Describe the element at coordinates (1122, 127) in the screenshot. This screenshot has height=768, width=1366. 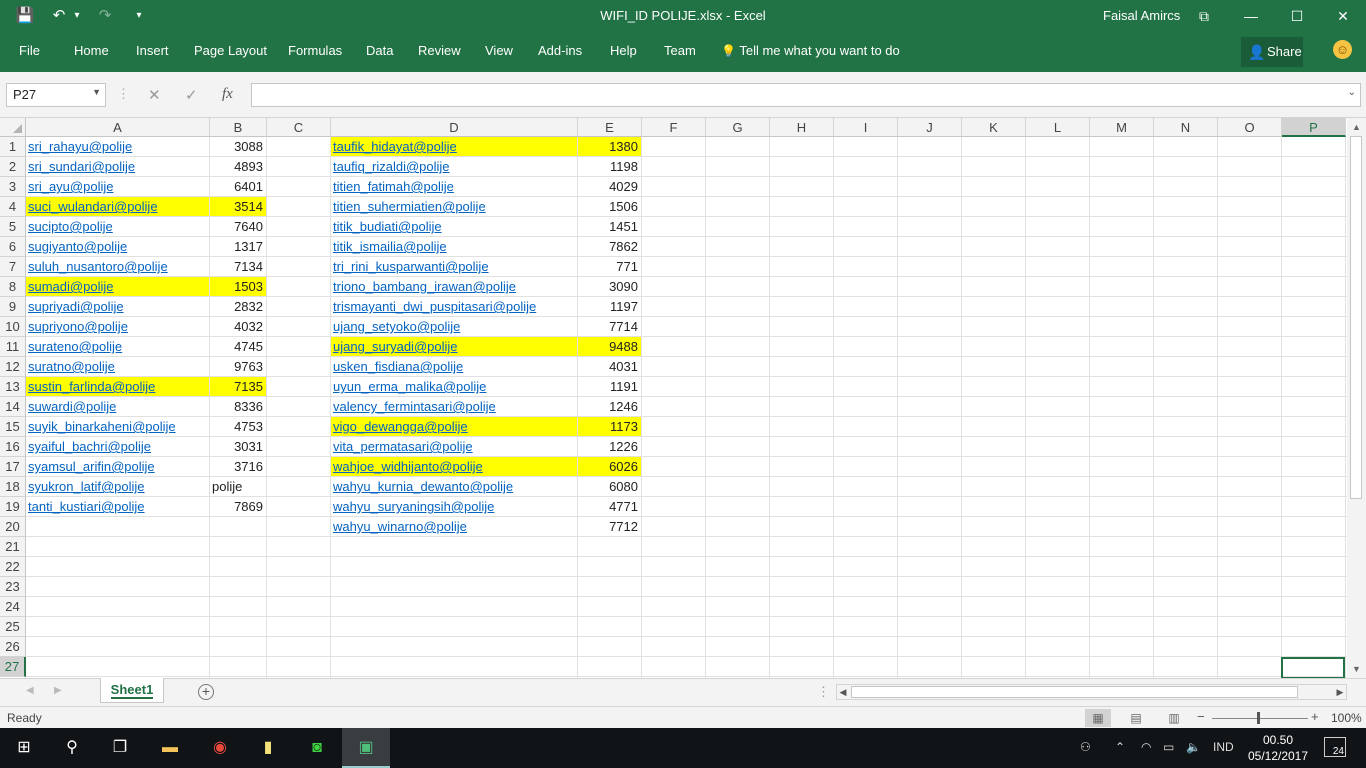
I see `column-header-m: M` at that location.